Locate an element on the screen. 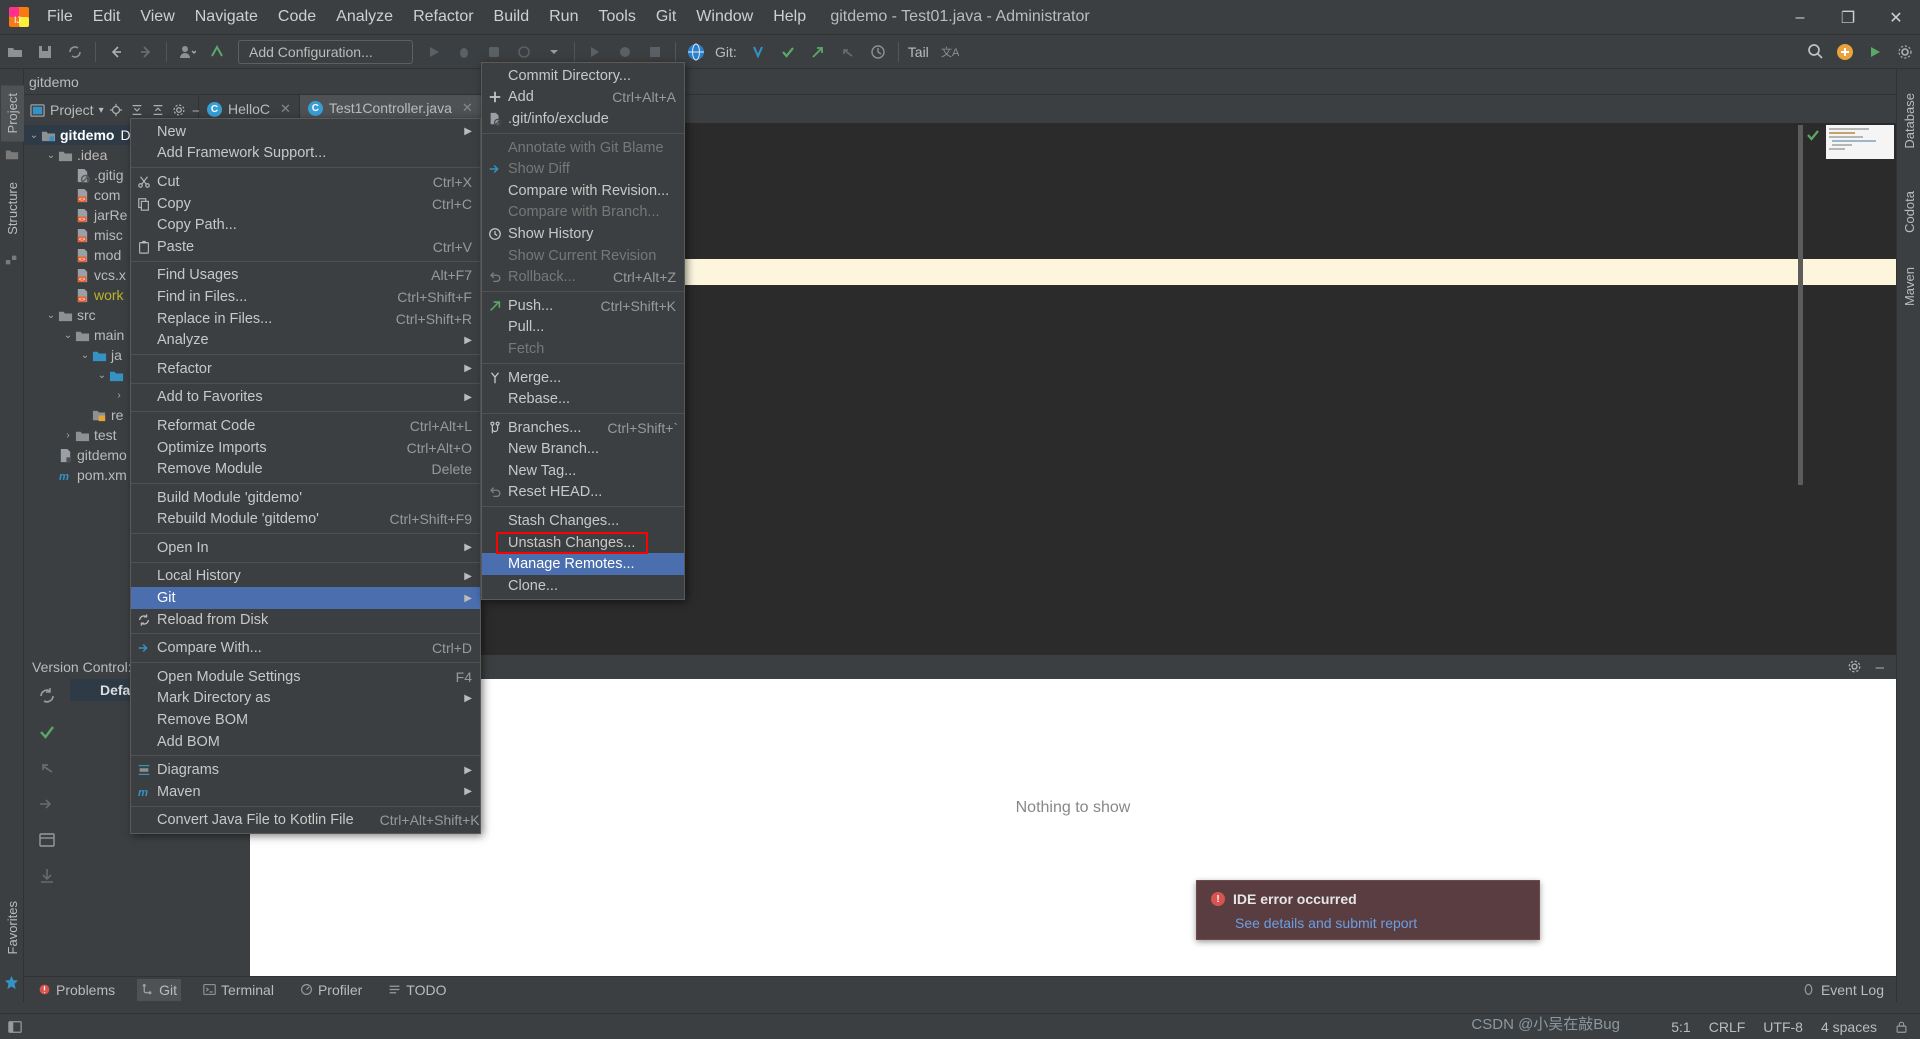 The height and width of the screenshot is (1039, 1920). locate-icon is located at coordinates (116, 110).